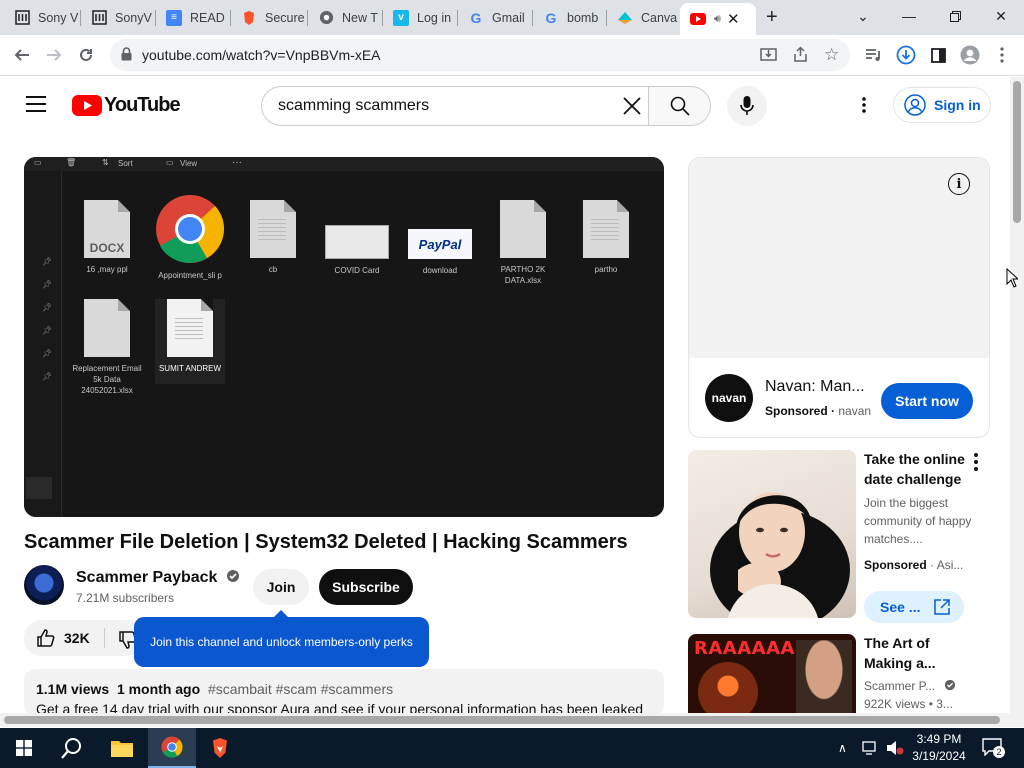  I want to click on tab-title: SonyV, so click(133, 17).